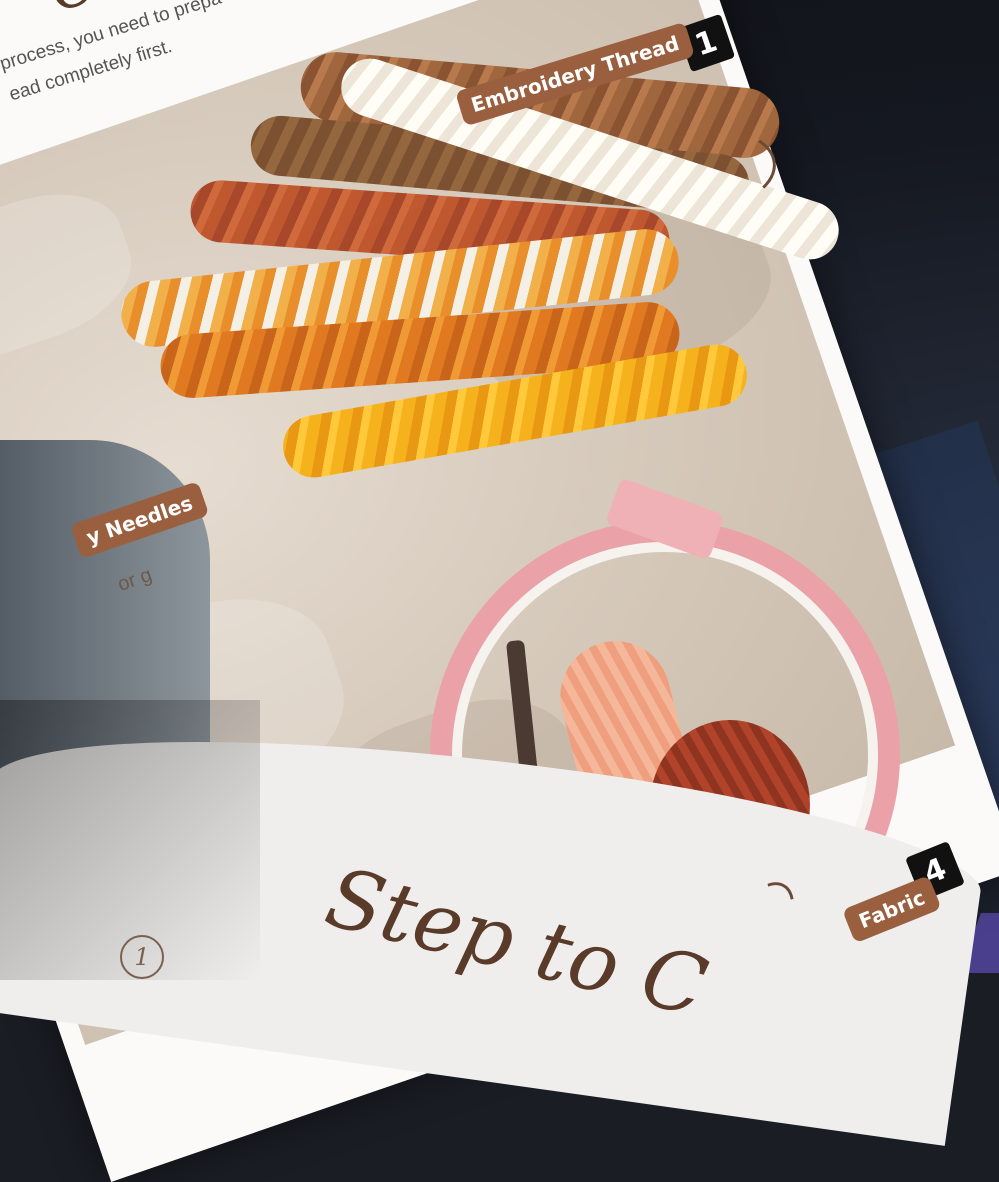 This screenshot has width=999, height=1182. I want to click on fabric-fold, so click(74, 277).